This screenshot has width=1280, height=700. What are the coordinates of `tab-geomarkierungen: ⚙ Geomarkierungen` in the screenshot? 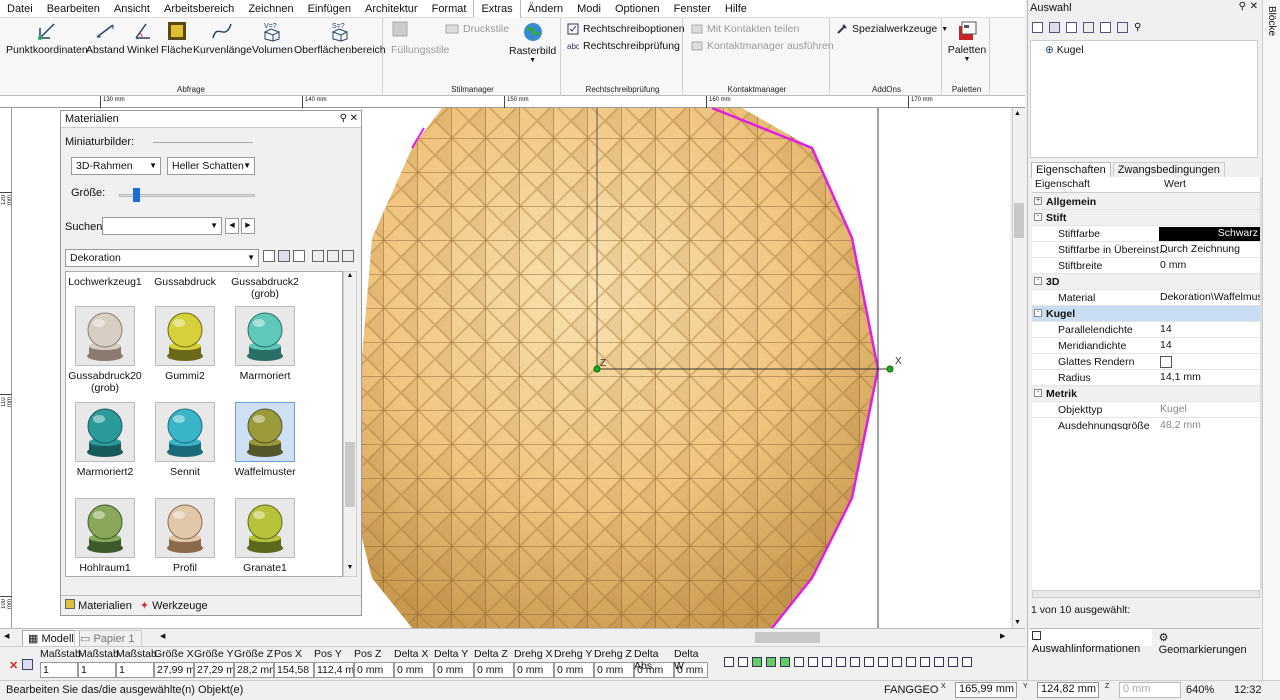 It's located at (1208, 642).